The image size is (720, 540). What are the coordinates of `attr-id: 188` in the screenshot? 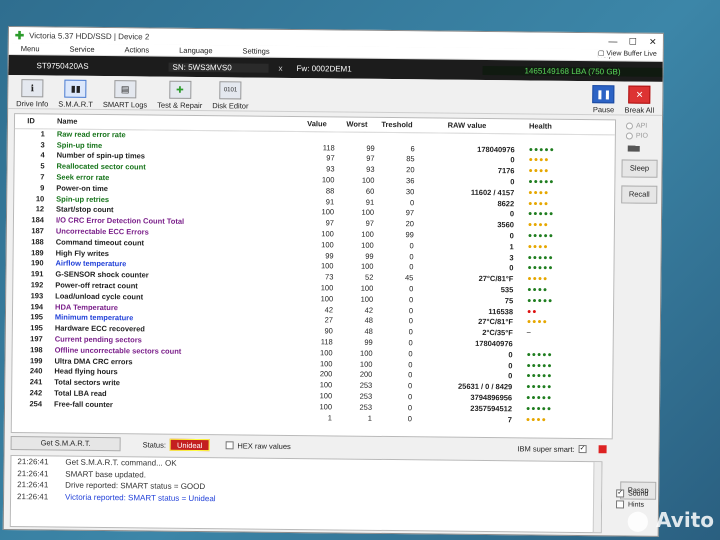 It's located at (37, 242).